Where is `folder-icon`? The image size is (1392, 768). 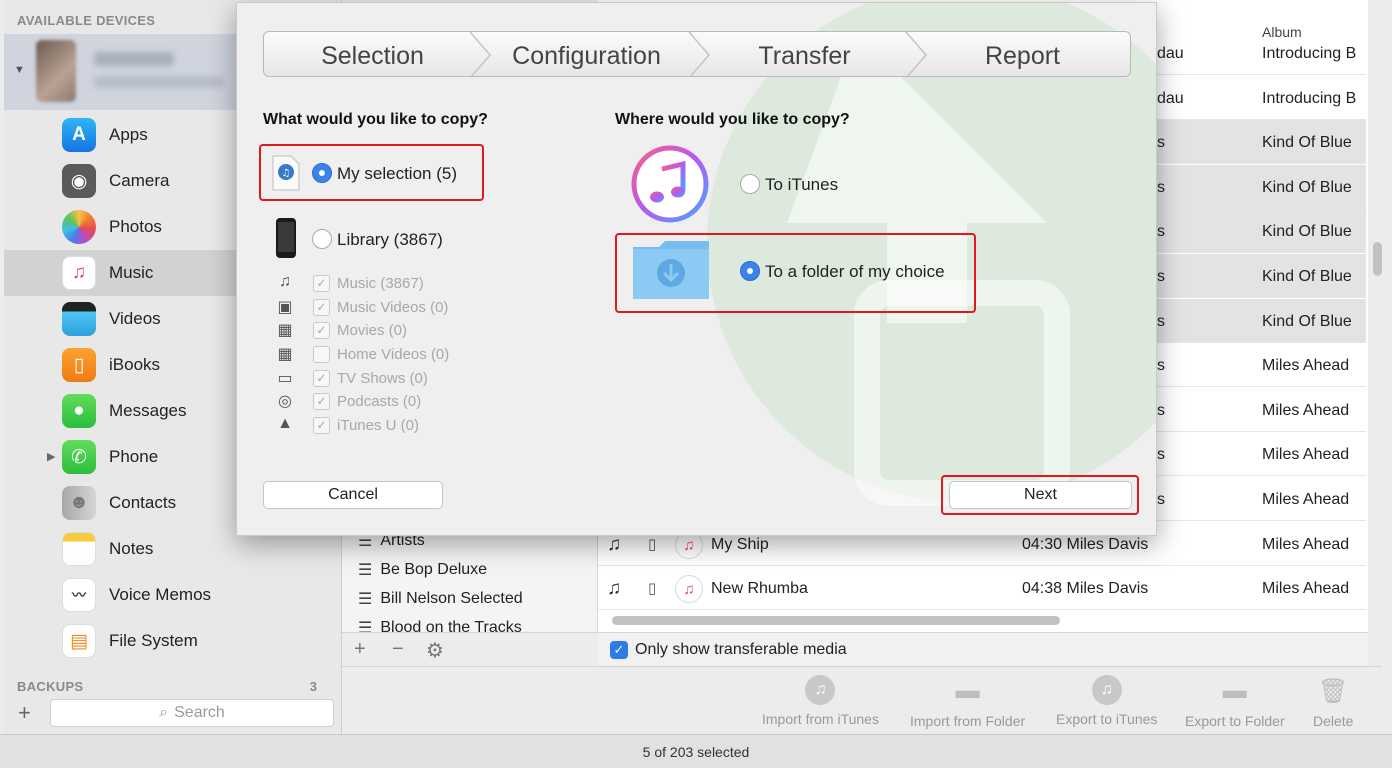
folder-icon is located at coordinates (671, 270).